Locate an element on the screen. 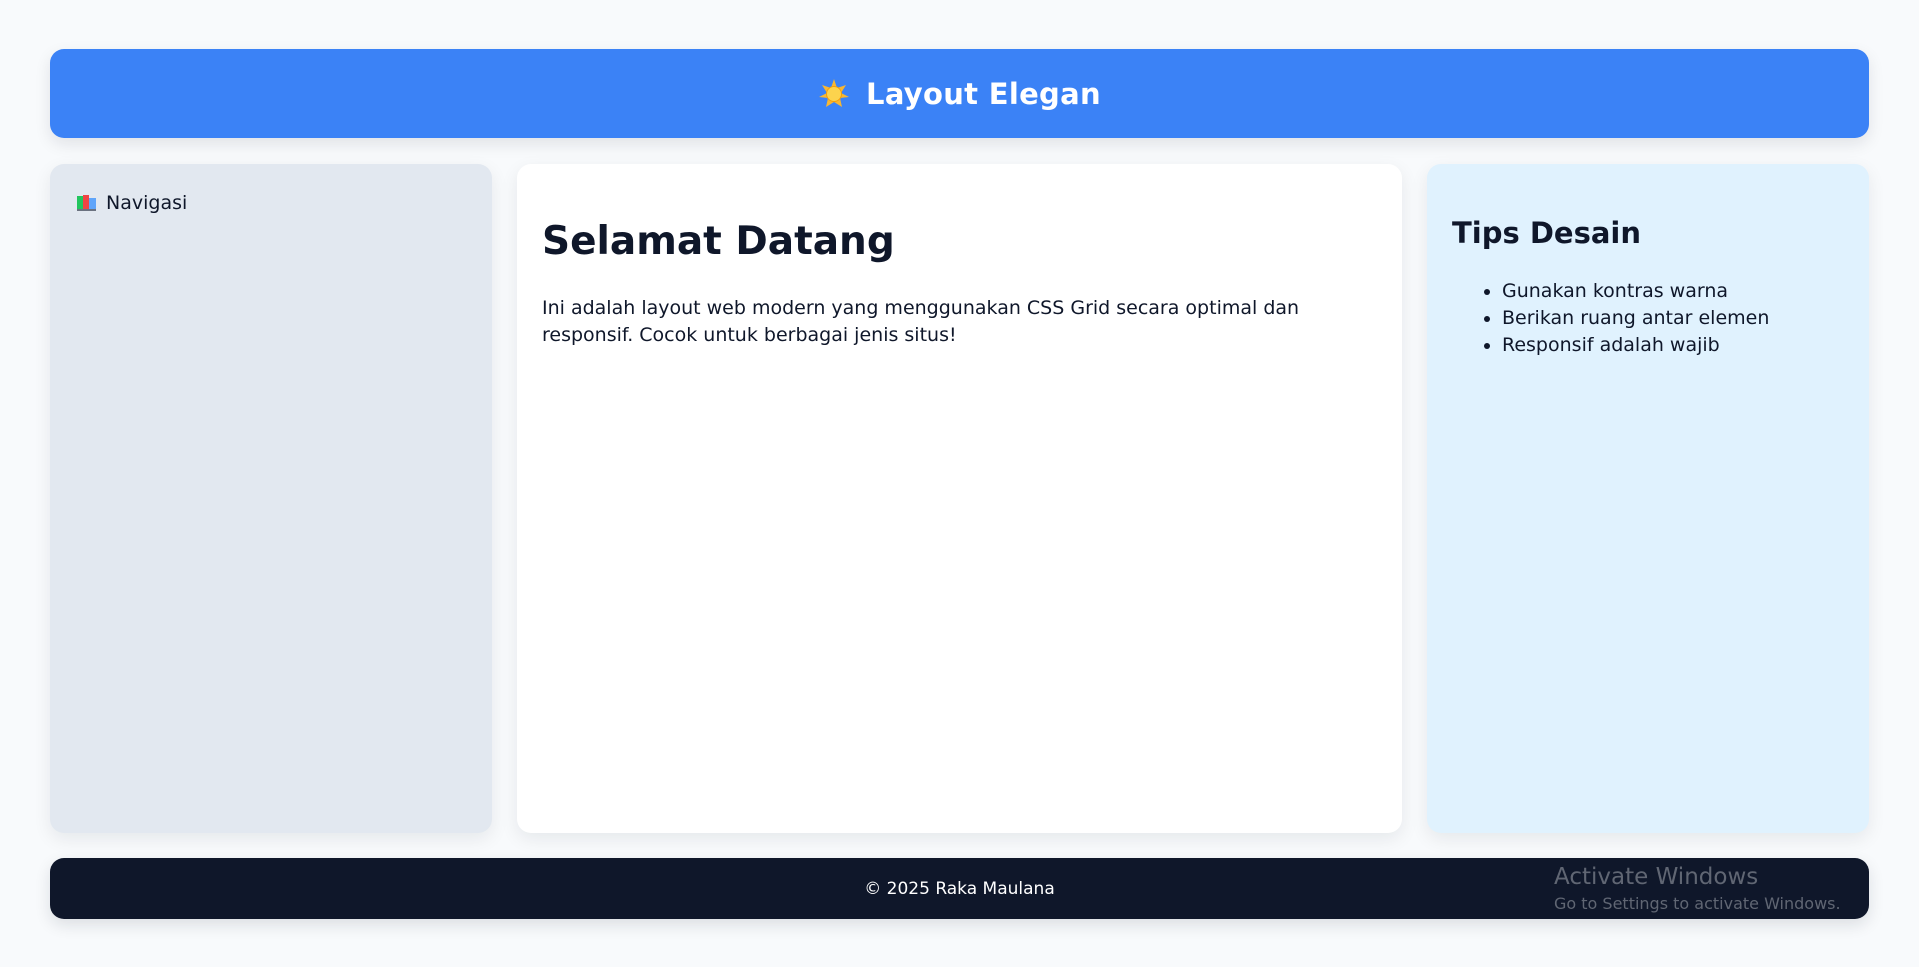  books-icon is located at coordinates (87, 203).